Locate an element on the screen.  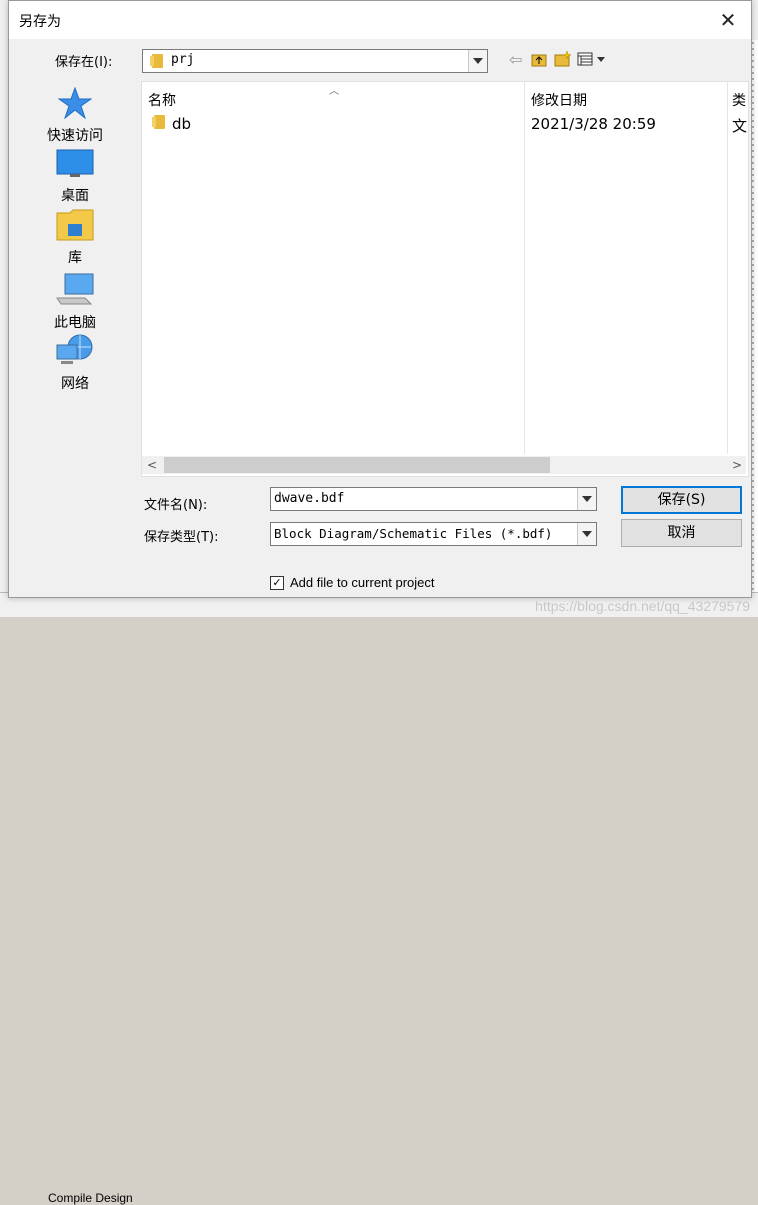
view-menu-icon is located at coordinates (592, 61).